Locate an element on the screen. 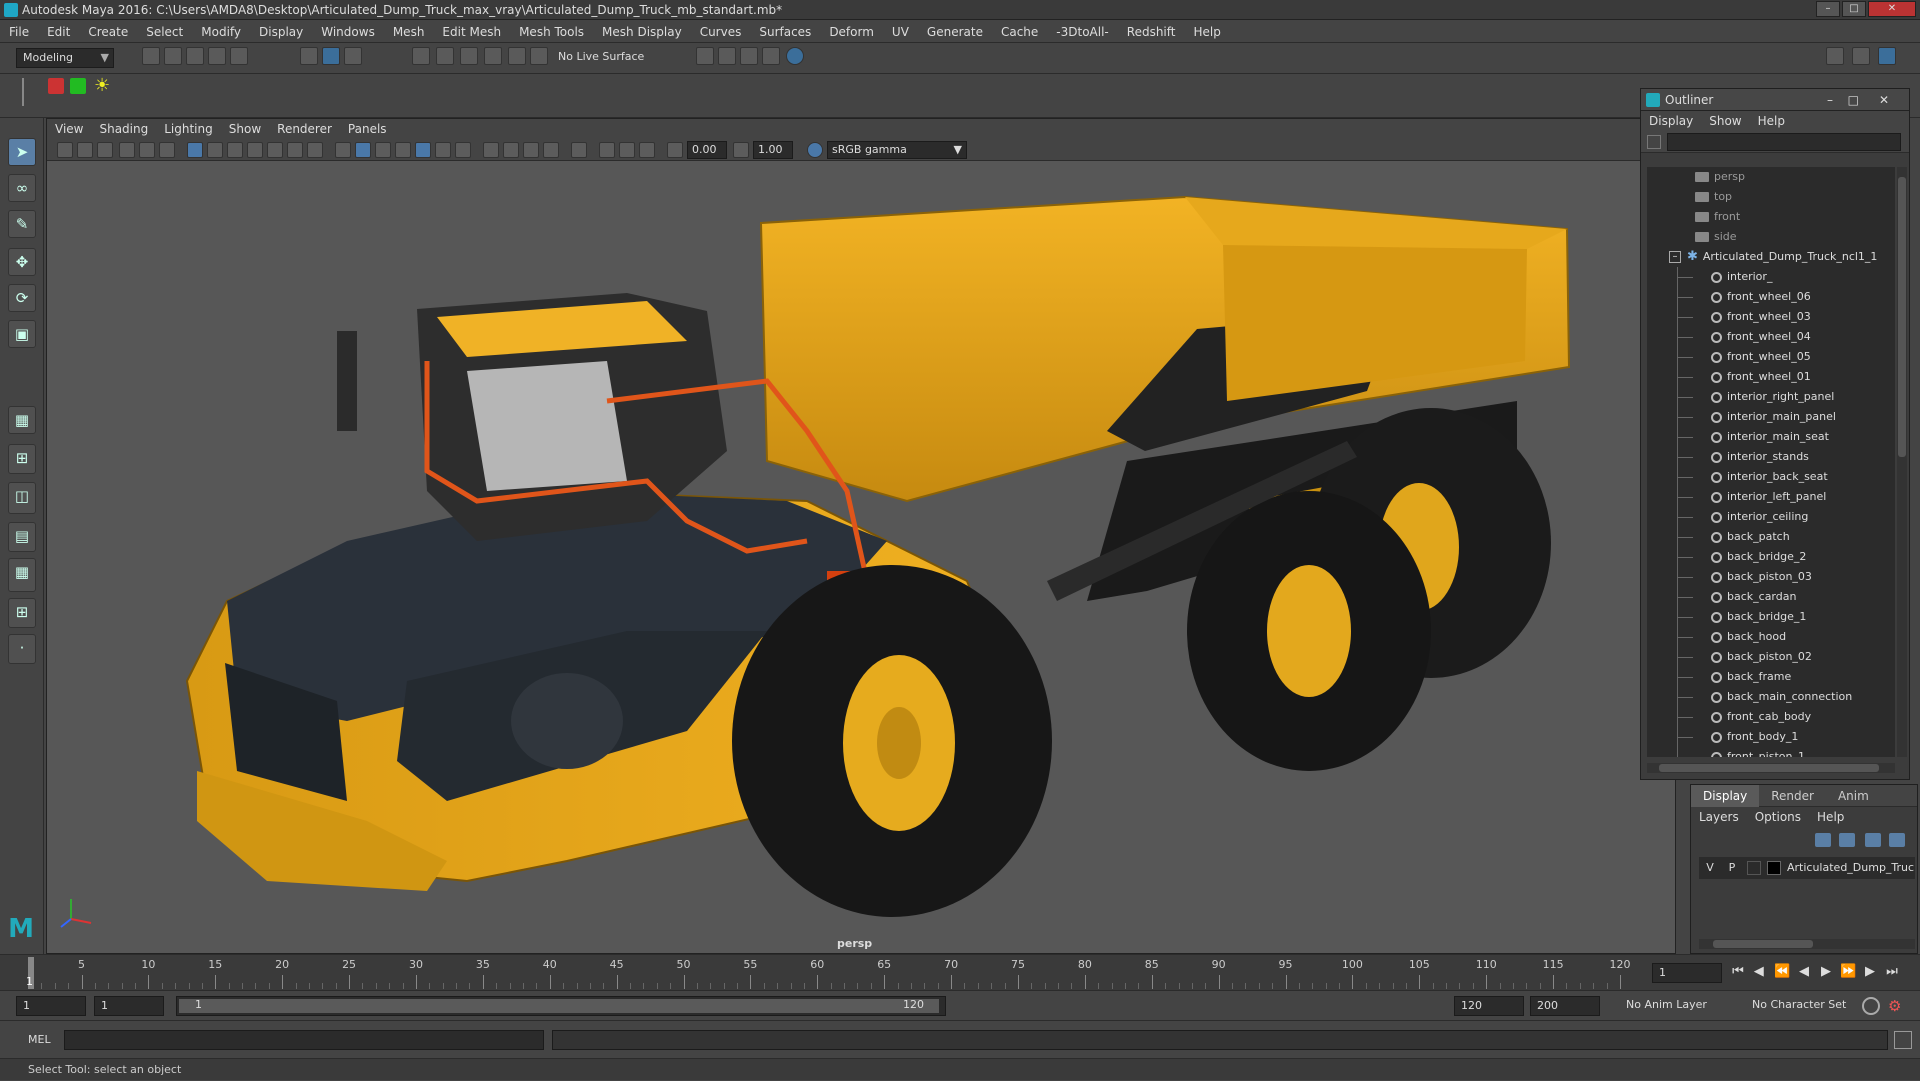  textured-icon is located at coordinates (423, 150).